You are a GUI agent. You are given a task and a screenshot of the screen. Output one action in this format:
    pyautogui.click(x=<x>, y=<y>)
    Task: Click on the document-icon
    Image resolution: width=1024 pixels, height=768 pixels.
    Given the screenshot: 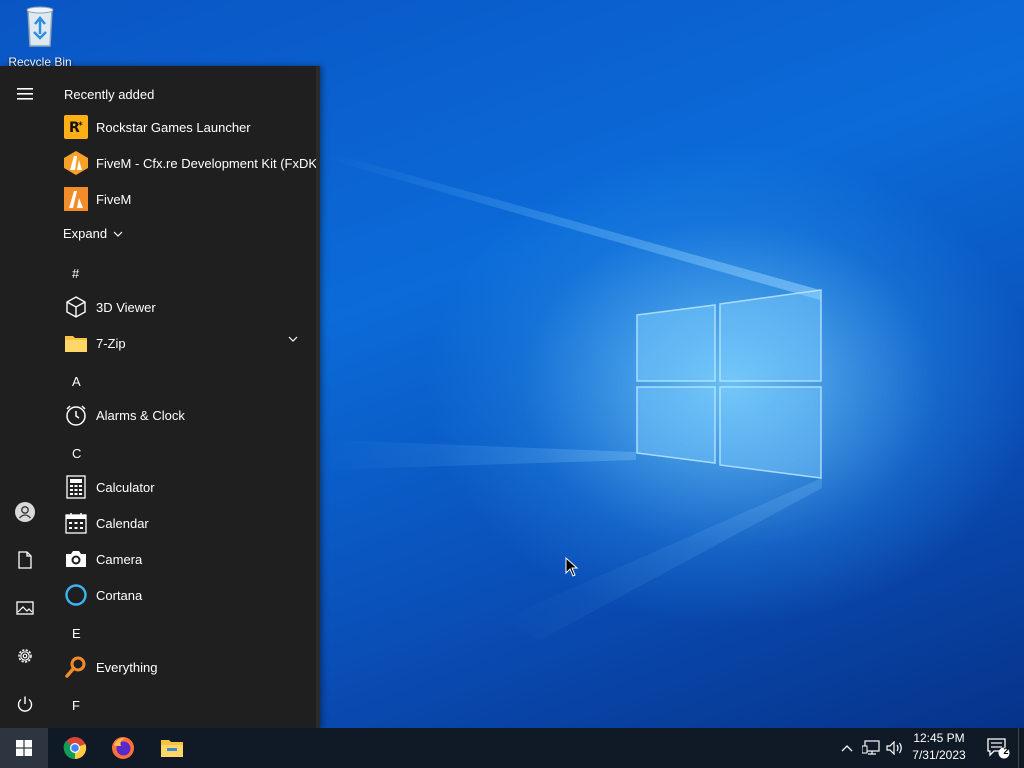 What is the action you would take?
    pyautogui.click(x=25, y=560)
    